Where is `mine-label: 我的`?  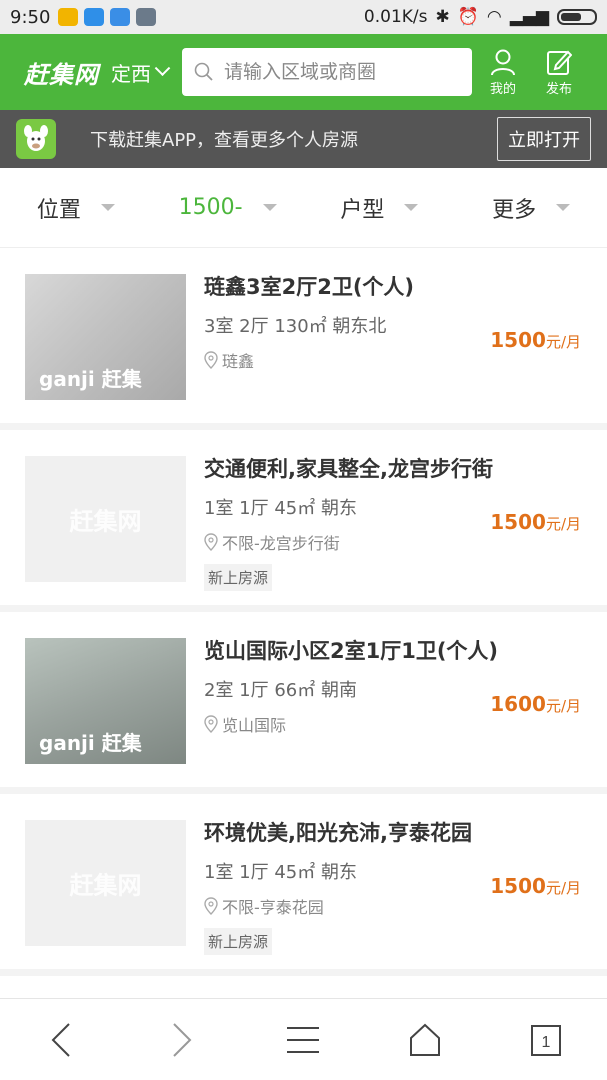 mine-label: 我的 is located at coordinates (502, 89).